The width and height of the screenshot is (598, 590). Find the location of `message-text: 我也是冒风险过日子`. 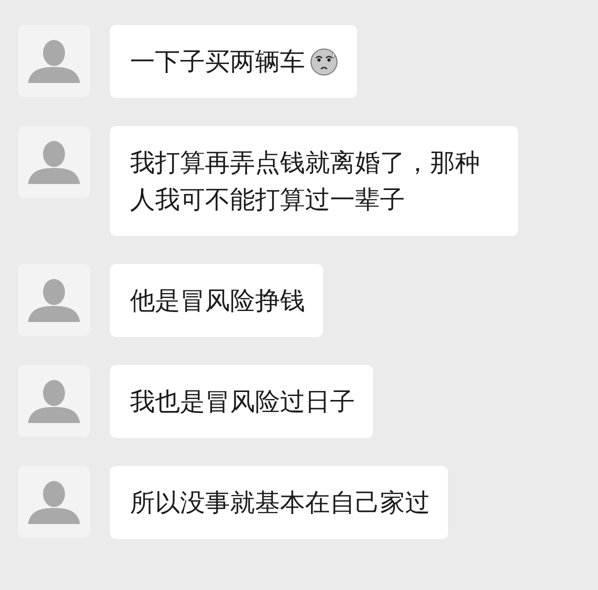

message-text: 我也是冒风险过日子 is located at coordinates (242, 402).